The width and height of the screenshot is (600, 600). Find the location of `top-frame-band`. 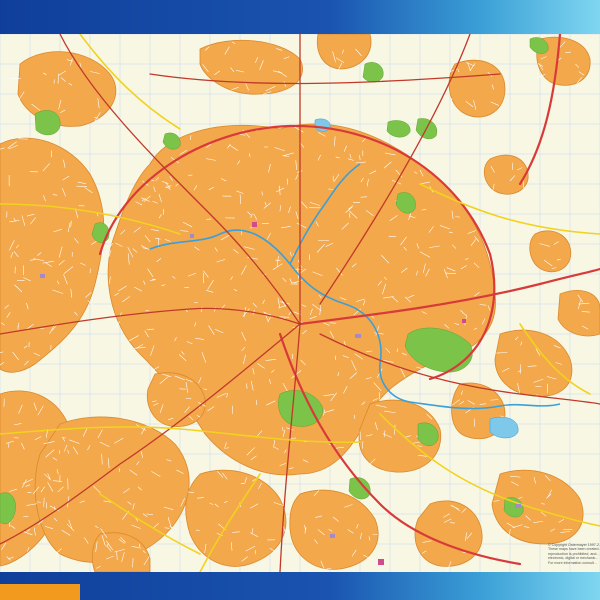

top-frame-band is located at coordinates (300, 17).